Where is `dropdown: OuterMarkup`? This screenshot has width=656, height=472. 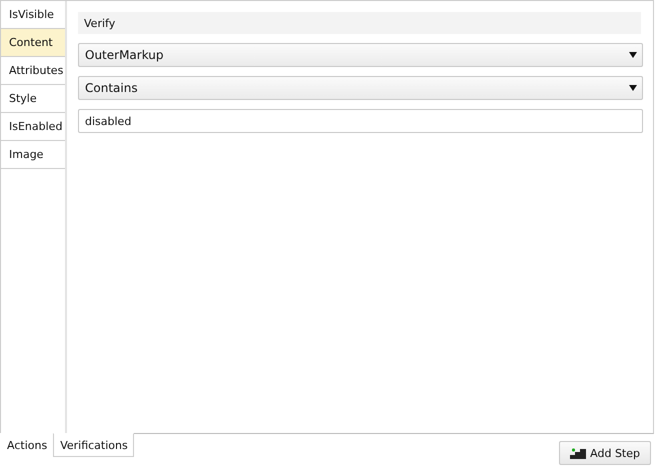
dropdown: OuterMarkup is located at coordinates (360, 55).